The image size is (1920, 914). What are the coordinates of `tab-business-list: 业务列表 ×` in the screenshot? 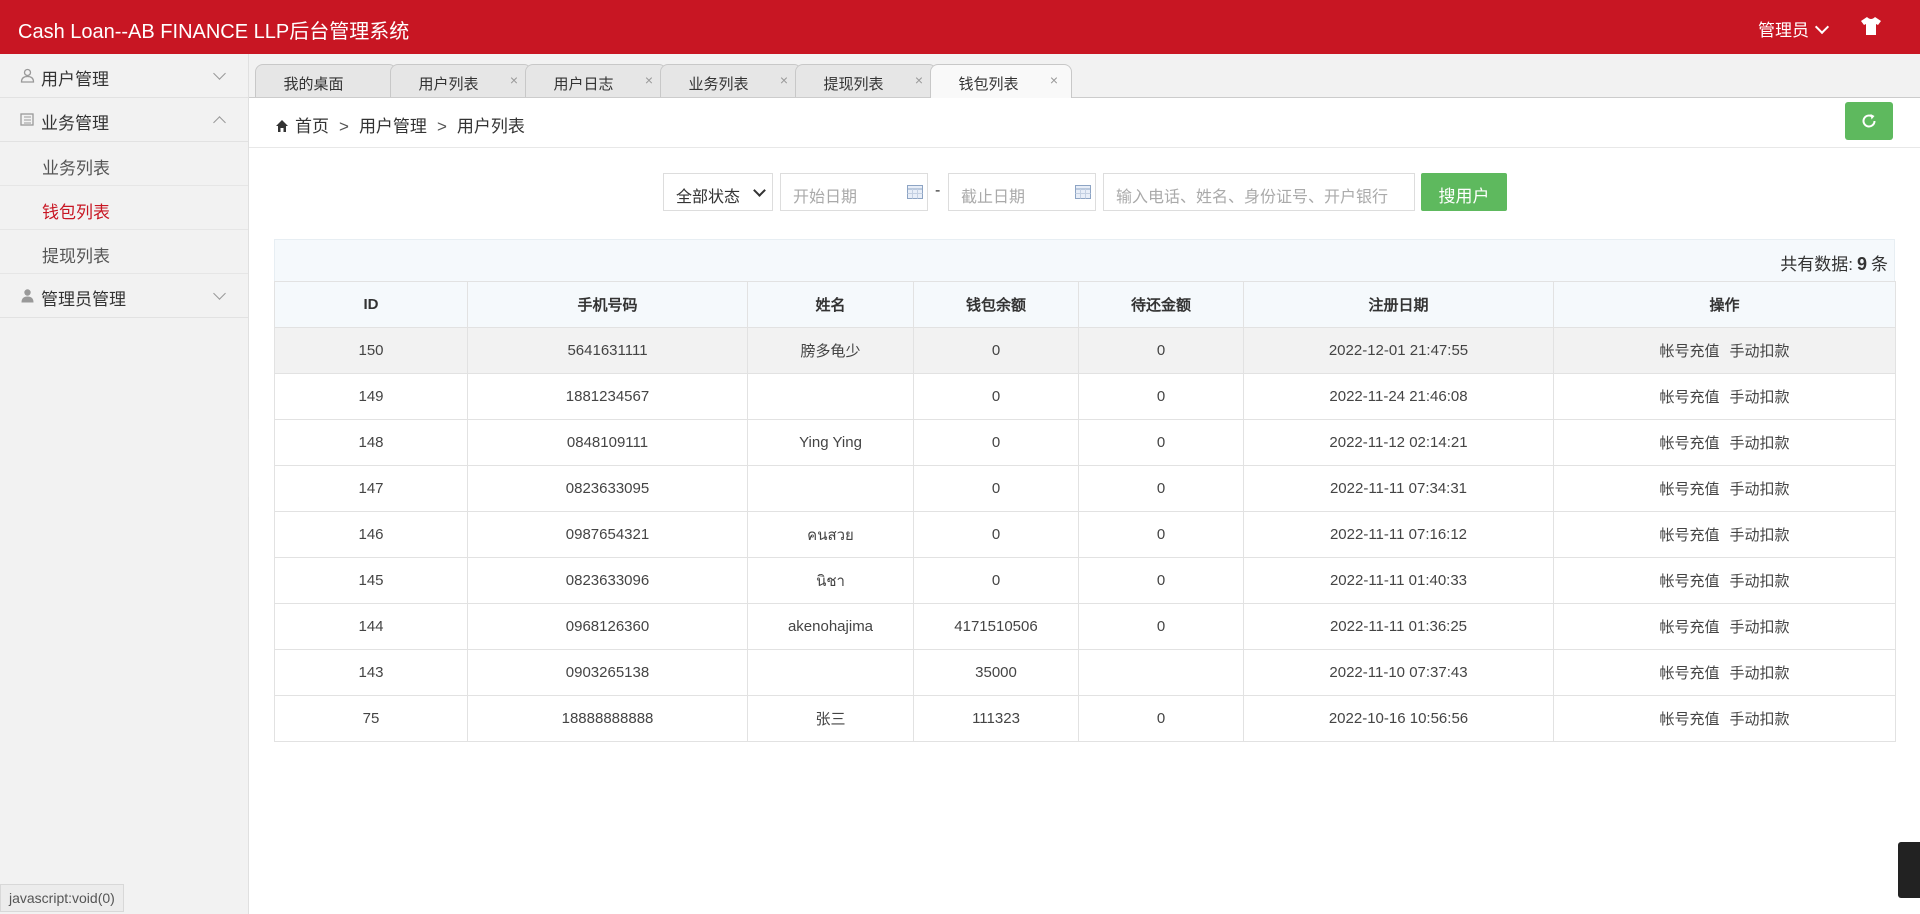 It's located at (731, 80).